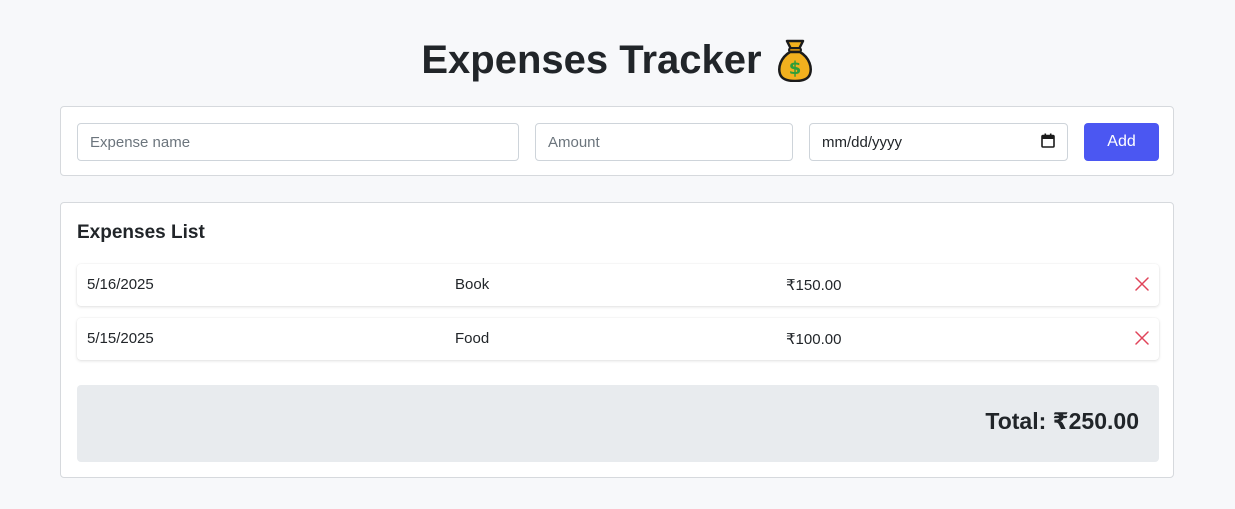 The height and width of the screenshot is (509, 1235). Describe the element at coordinates (472, 338) in the screenshot. I see `expense-name: Food` at that location.